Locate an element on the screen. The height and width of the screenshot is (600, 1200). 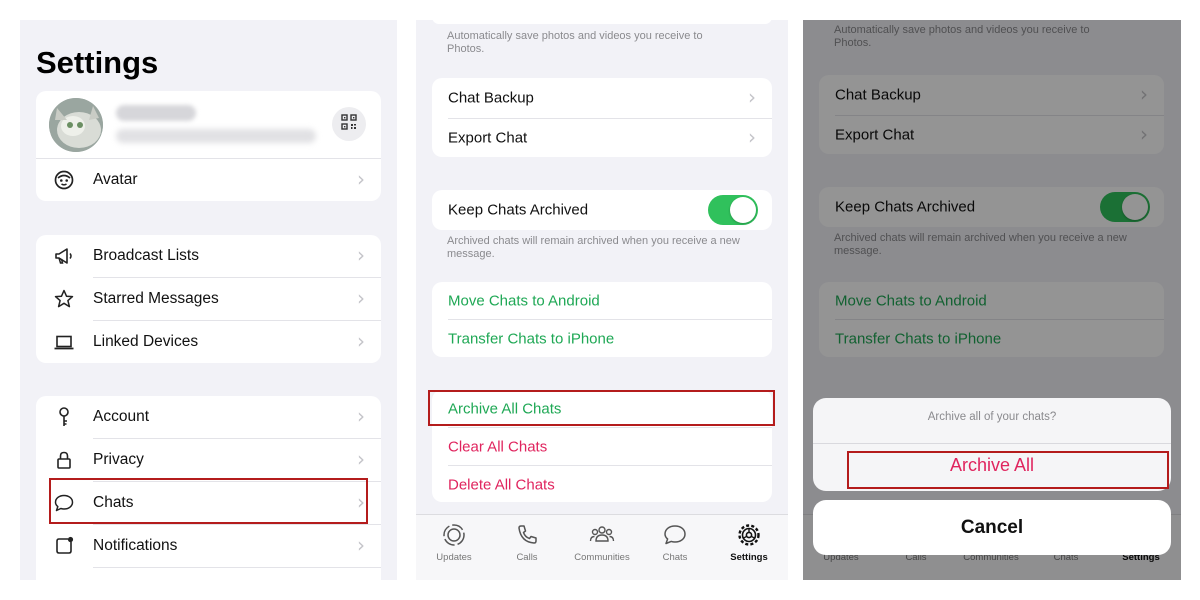
tab-settings: Settings is located at coordinates (749, 542).